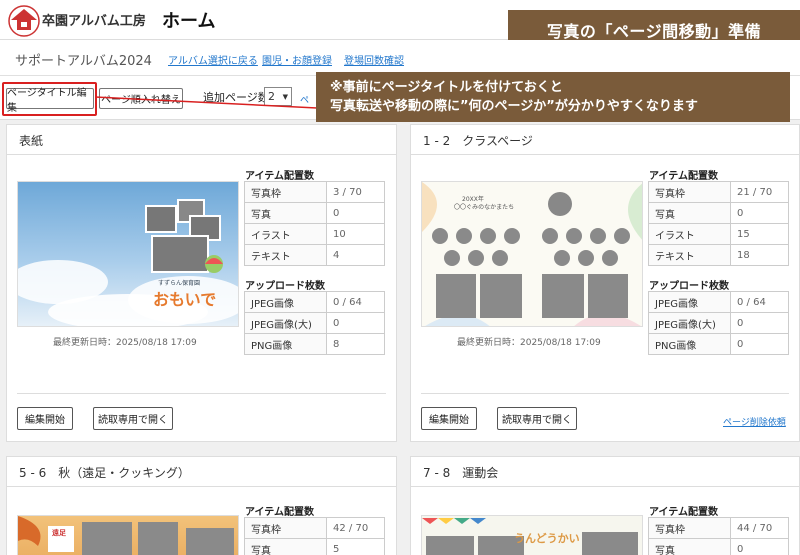  I want to click on table-cell: 15, so click(759, 234).